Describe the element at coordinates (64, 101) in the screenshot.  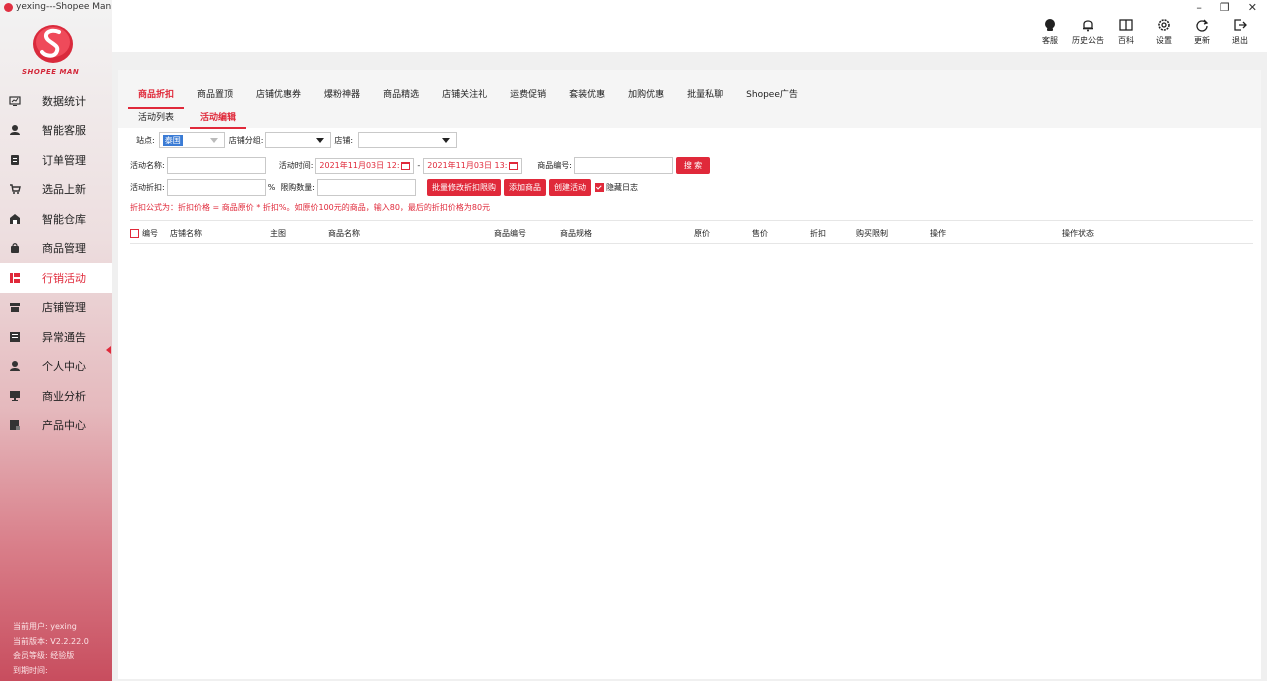
I see `sidebar-item-label: 数据统计` at that location.